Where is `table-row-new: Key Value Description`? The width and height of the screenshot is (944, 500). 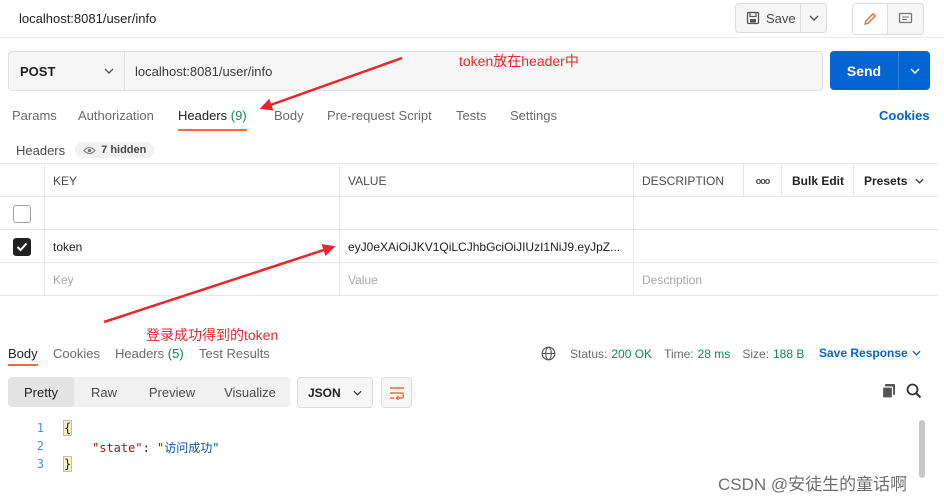
table-row-new: Key Value Description is located at coordinates (469, 279).